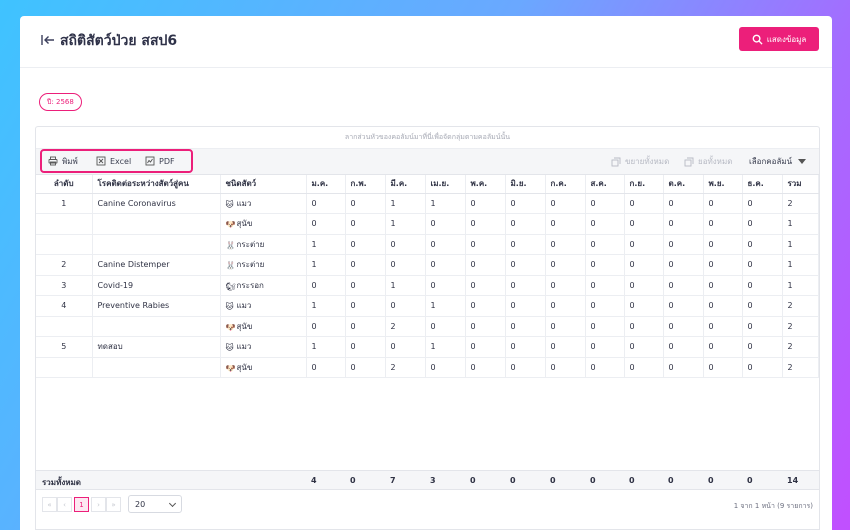 The height and width of the screenshot is (530, 850). What do you see at coordinates (644, 184) in the screenshot?
I see `column-header: ก.ย.` at bounding box center [644, 184].